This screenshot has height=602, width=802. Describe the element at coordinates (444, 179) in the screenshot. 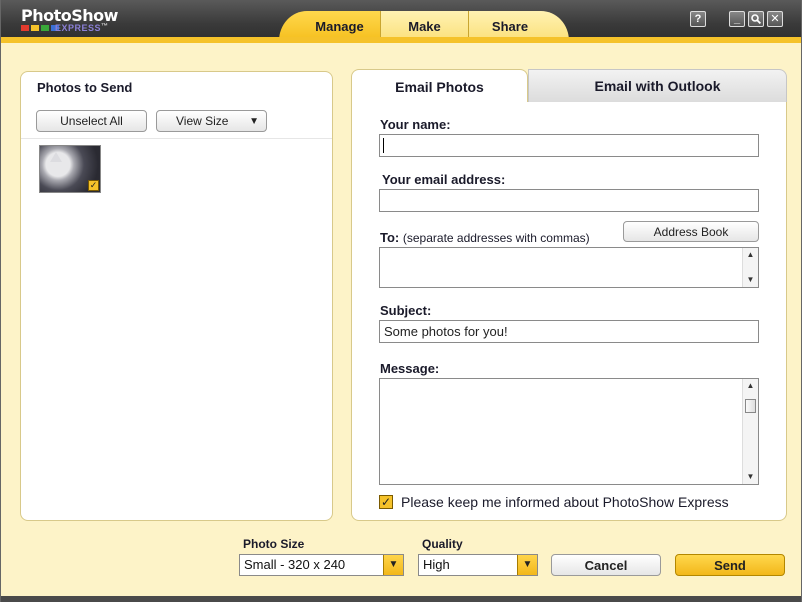

I see `email-address-label: Your email address:` at that location.